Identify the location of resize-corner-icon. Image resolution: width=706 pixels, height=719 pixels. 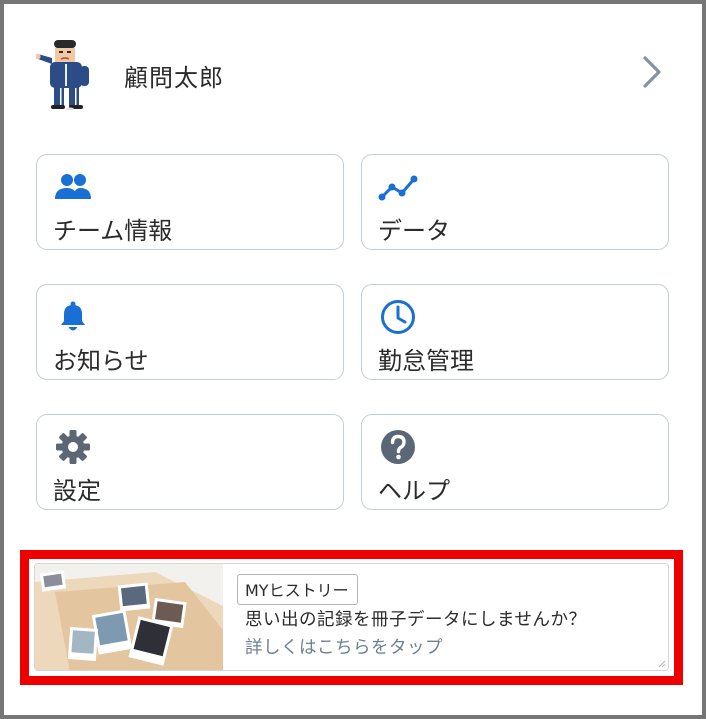
(662, 664).